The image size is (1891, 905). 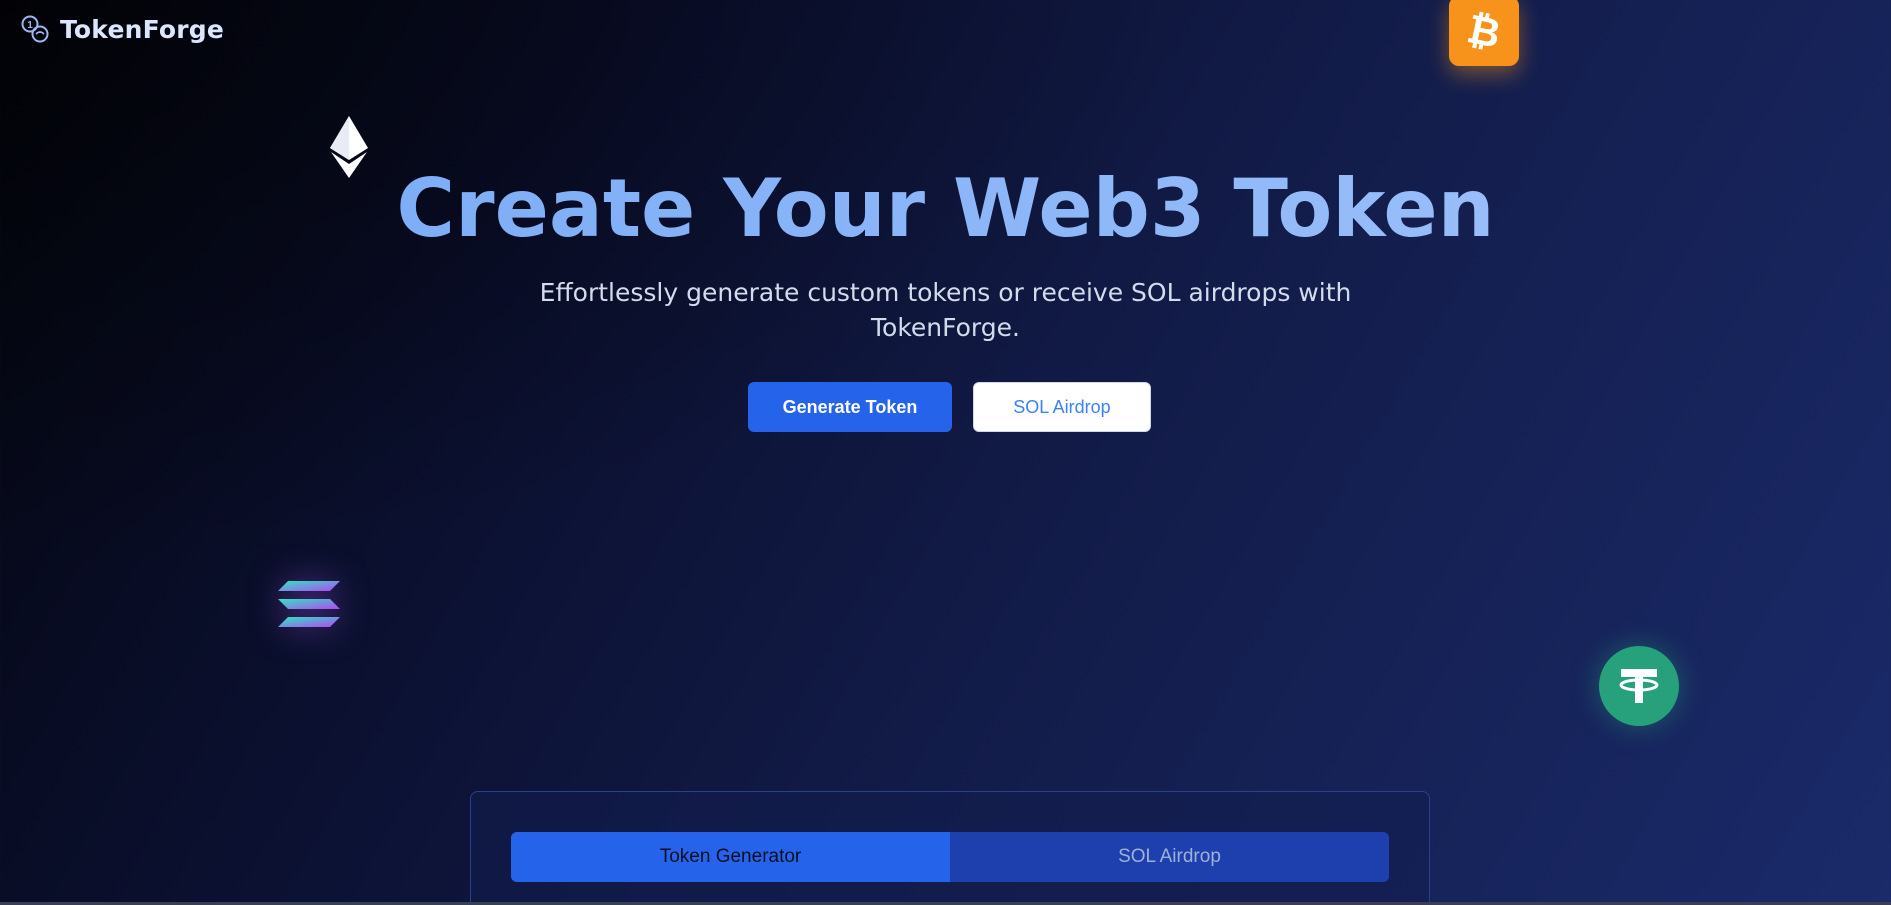 What do you see at coordinates (1639, 686) in the screenshot?
I see `tether-icon` at bounding box center [1639, 686].